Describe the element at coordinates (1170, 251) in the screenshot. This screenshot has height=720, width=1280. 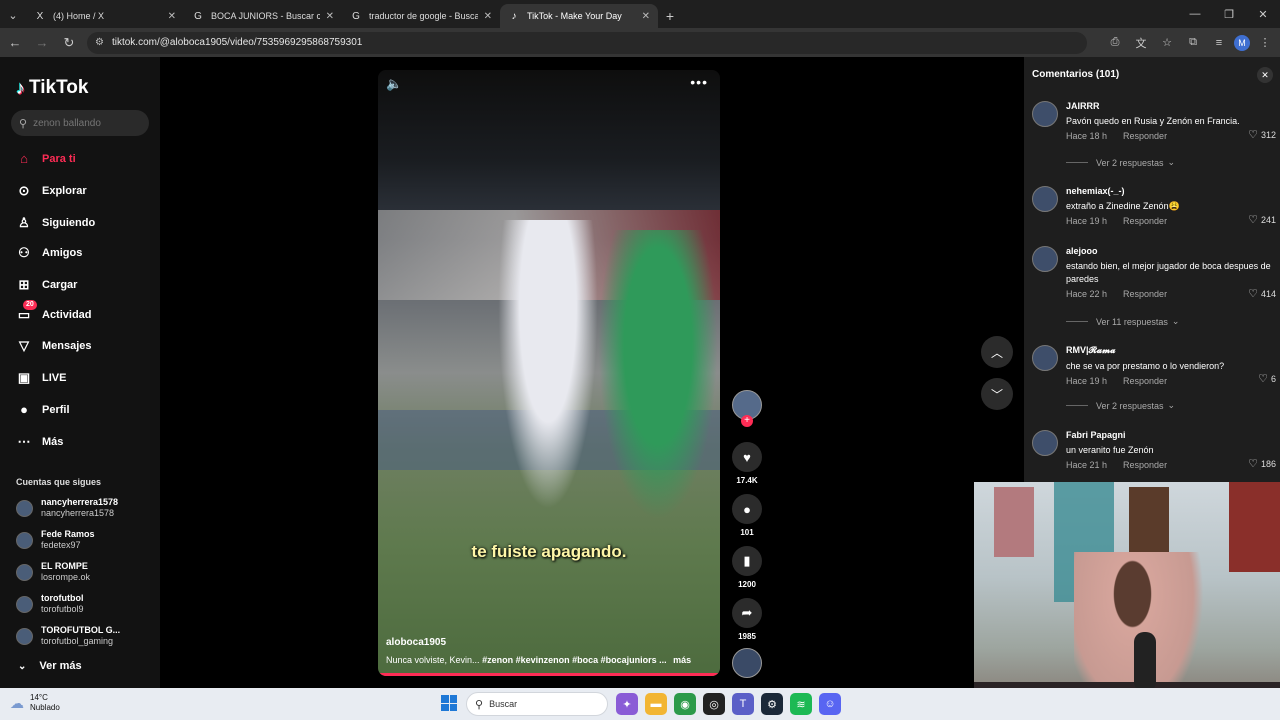
I see `comment-user: alejooo` at that location.